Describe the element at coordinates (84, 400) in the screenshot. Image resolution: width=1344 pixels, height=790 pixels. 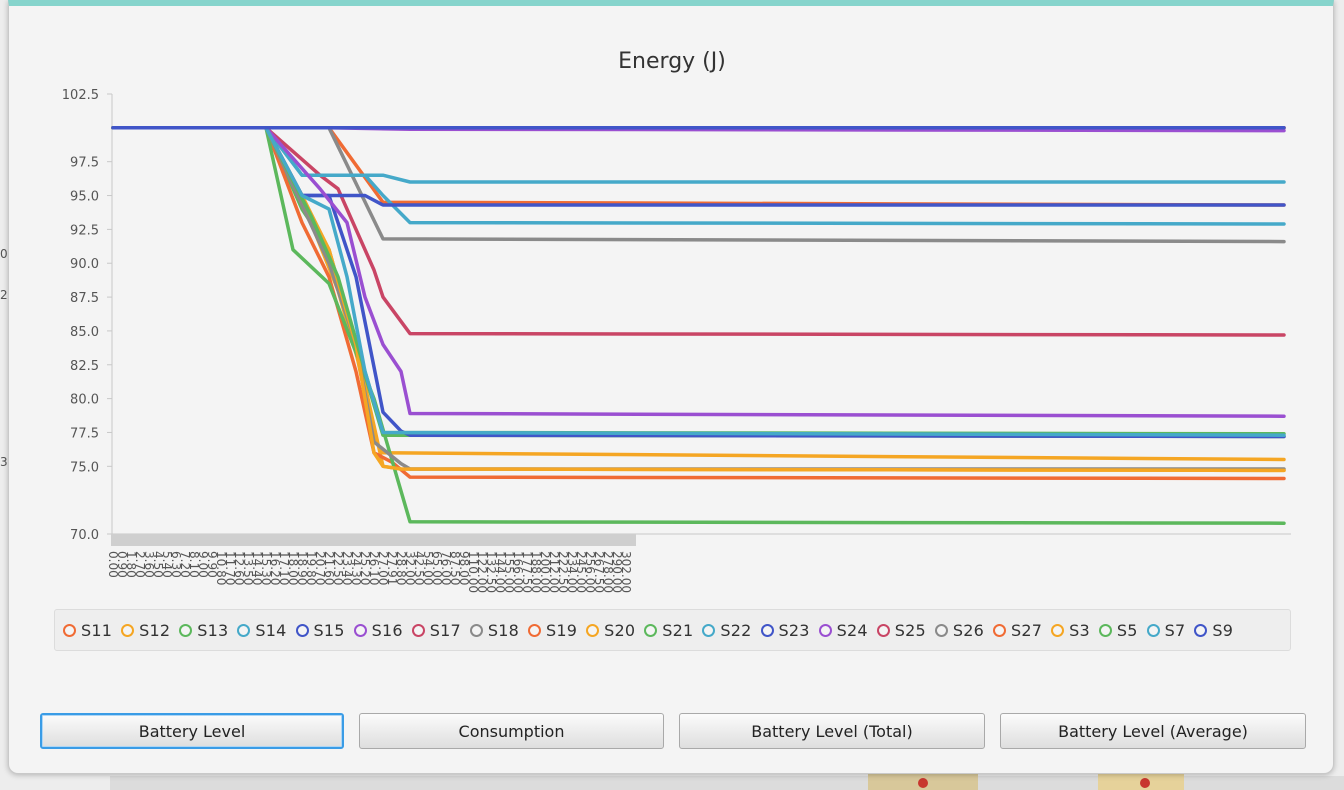
I see `y-tick-label: 80.0` at that location.